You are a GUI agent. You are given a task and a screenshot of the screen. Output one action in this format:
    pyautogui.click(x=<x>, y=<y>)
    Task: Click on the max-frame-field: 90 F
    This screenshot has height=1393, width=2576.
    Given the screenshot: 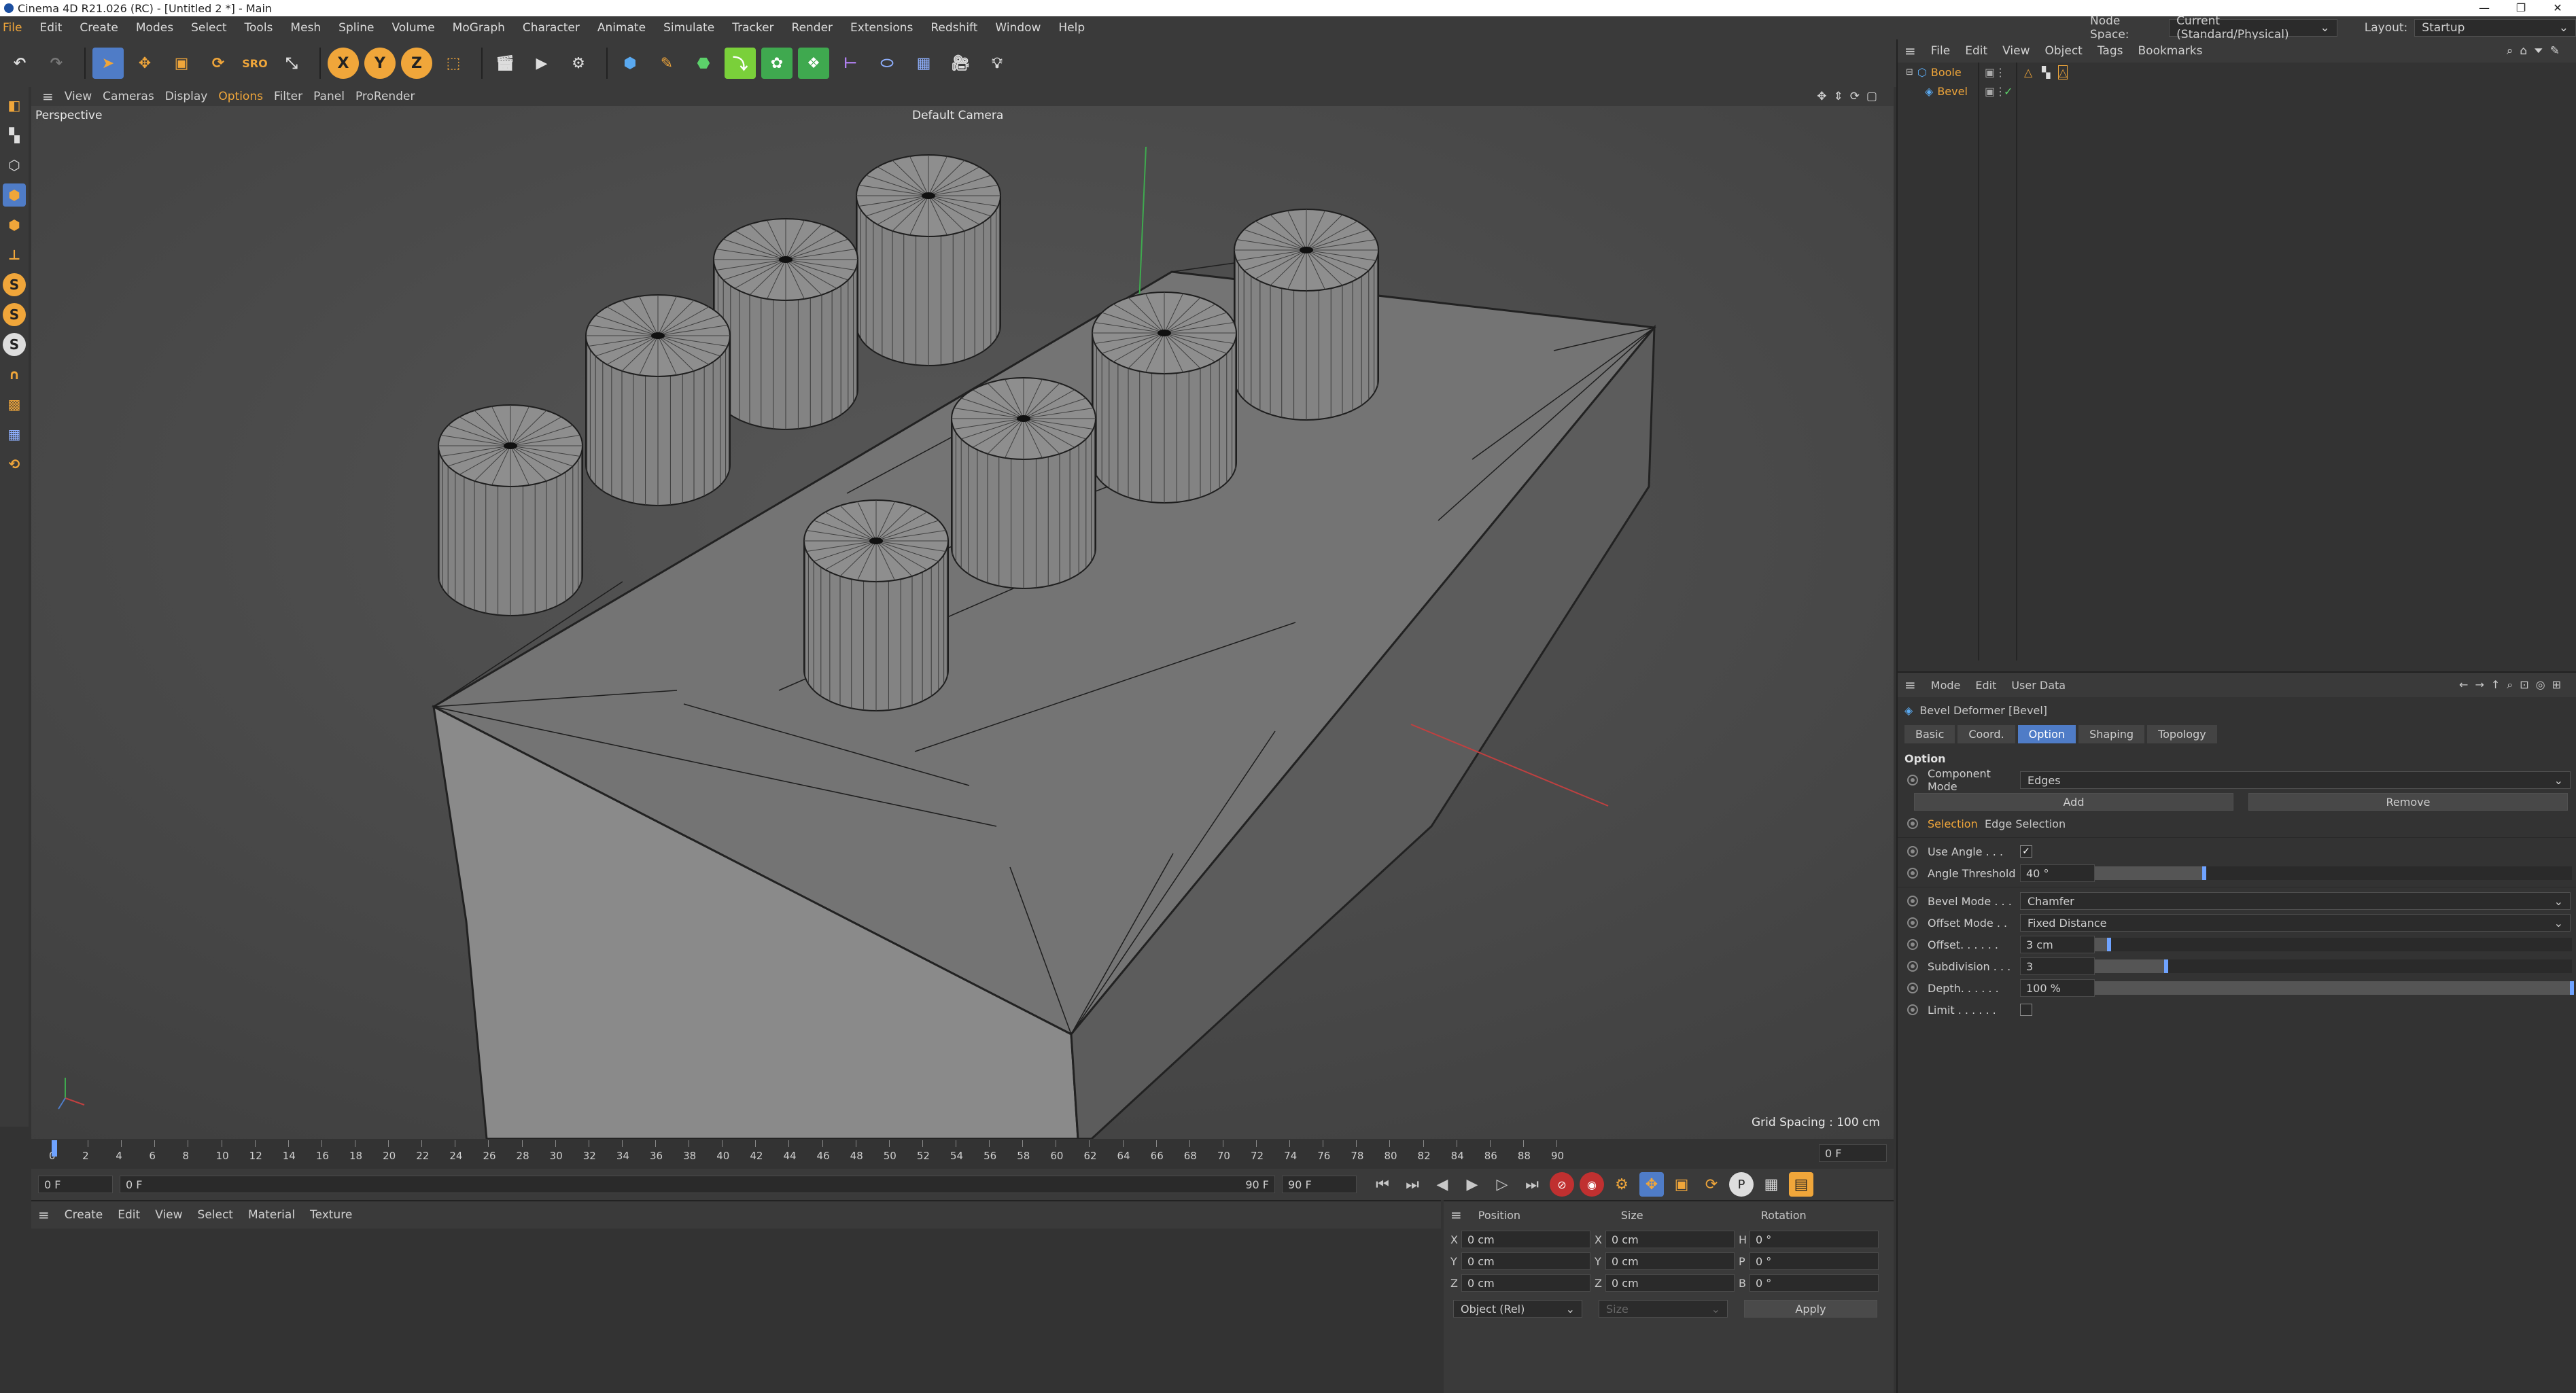 What is the action you would take?
    pyautogui.click(x=1319, y=1184)
    